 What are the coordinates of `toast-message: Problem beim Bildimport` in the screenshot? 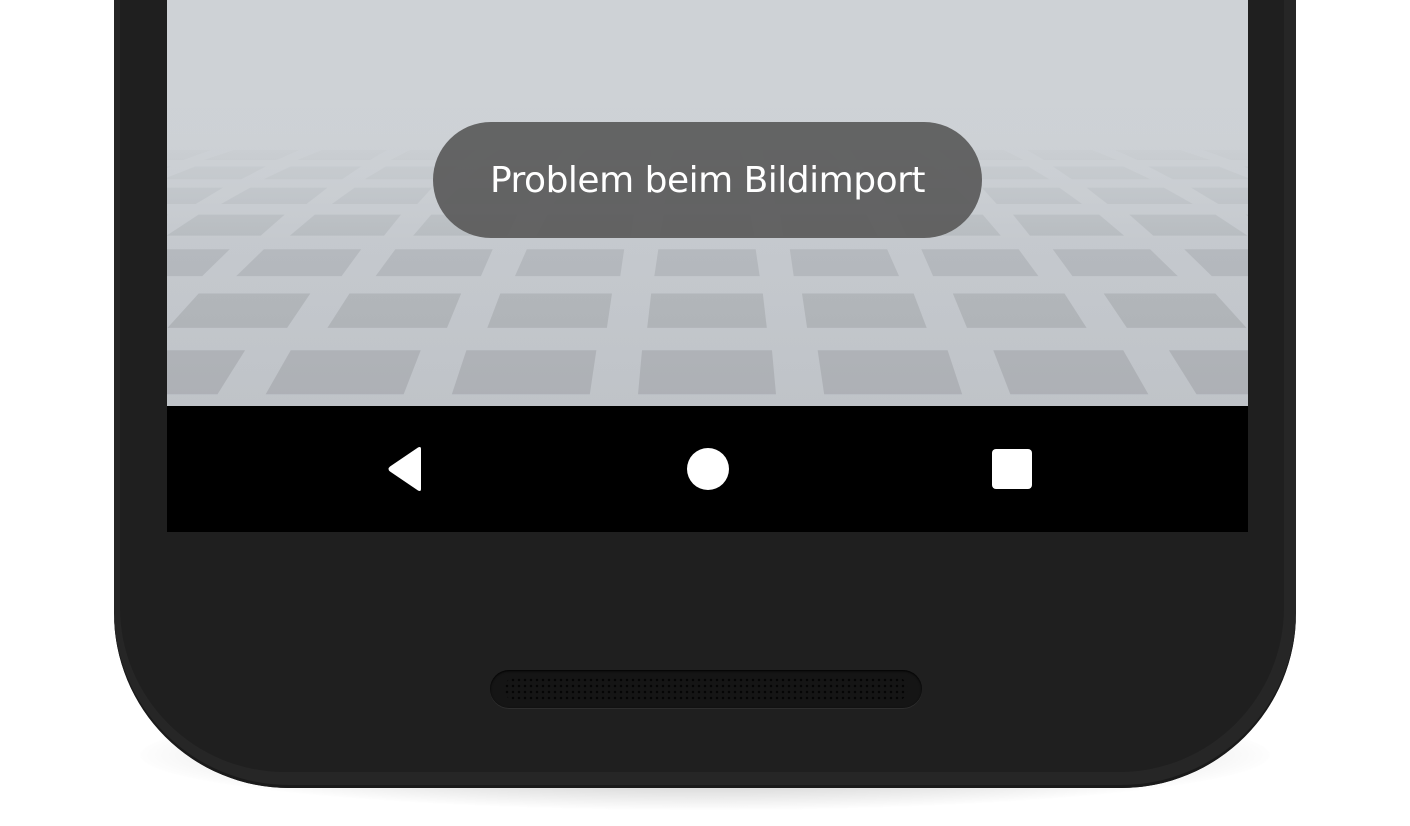 It's located at (707, 180).